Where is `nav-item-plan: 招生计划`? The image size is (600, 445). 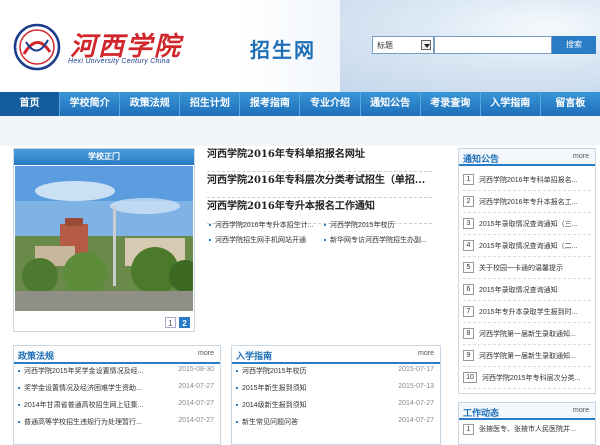 nav-item-plan: 招生计划 is located at coordinates (210, 104).